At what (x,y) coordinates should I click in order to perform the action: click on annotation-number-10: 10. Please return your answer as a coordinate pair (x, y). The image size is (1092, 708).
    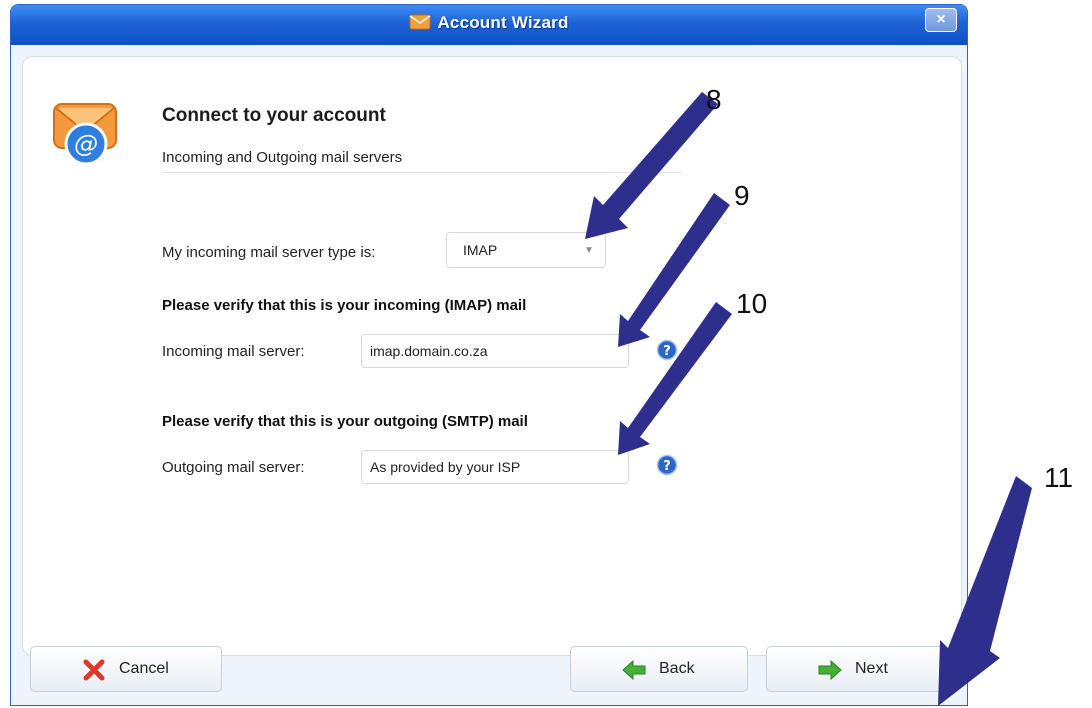
    Looking at the image, I should click on (752, 303).